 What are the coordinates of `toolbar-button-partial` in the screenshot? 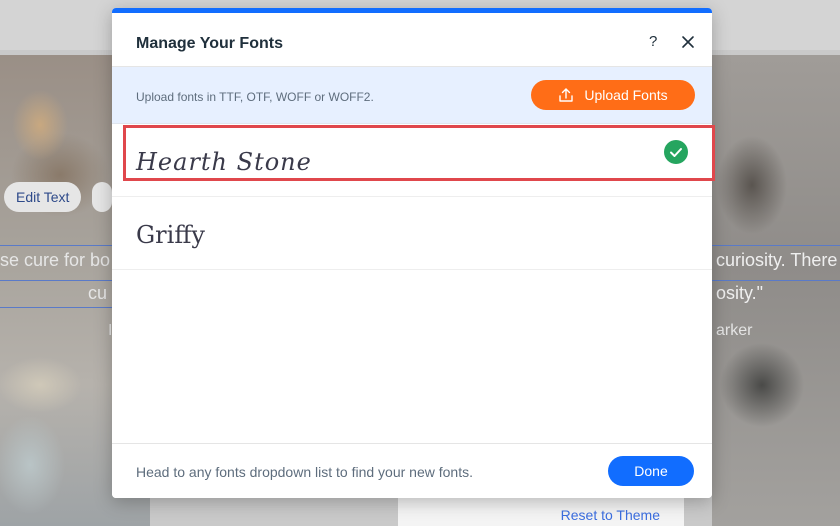 It's located at (102, 197).